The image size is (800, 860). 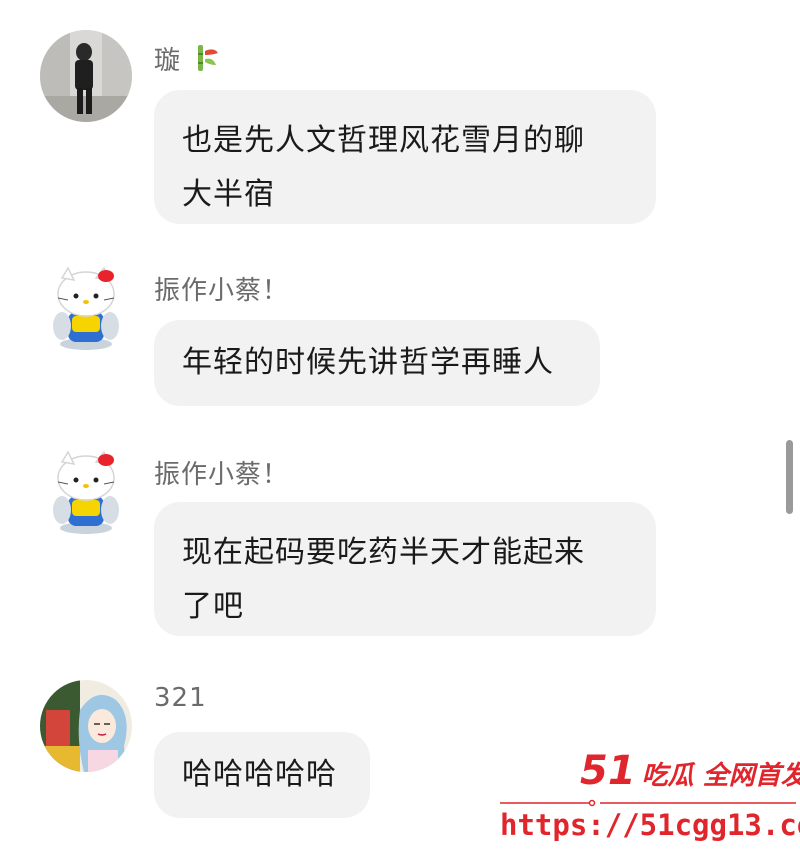 I want to click on username-text: 321, so click(x=180, y=698).